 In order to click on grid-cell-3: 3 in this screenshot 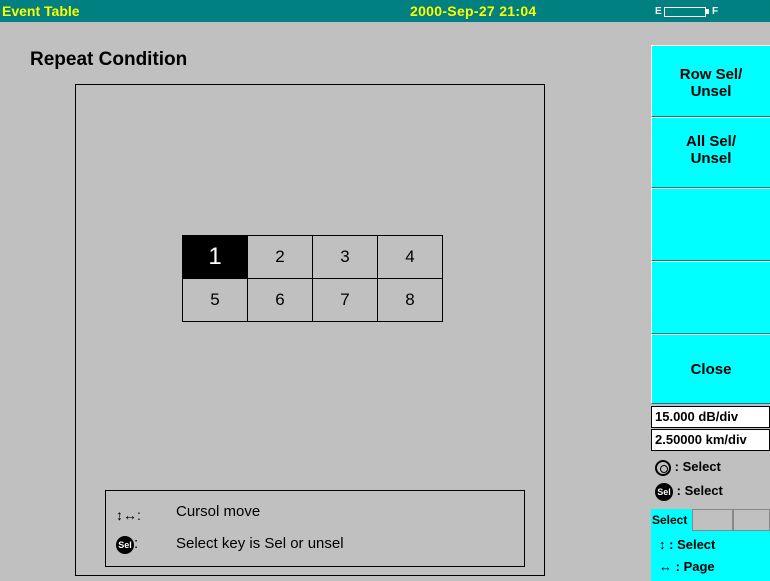, I will do `click(345, 257)`.